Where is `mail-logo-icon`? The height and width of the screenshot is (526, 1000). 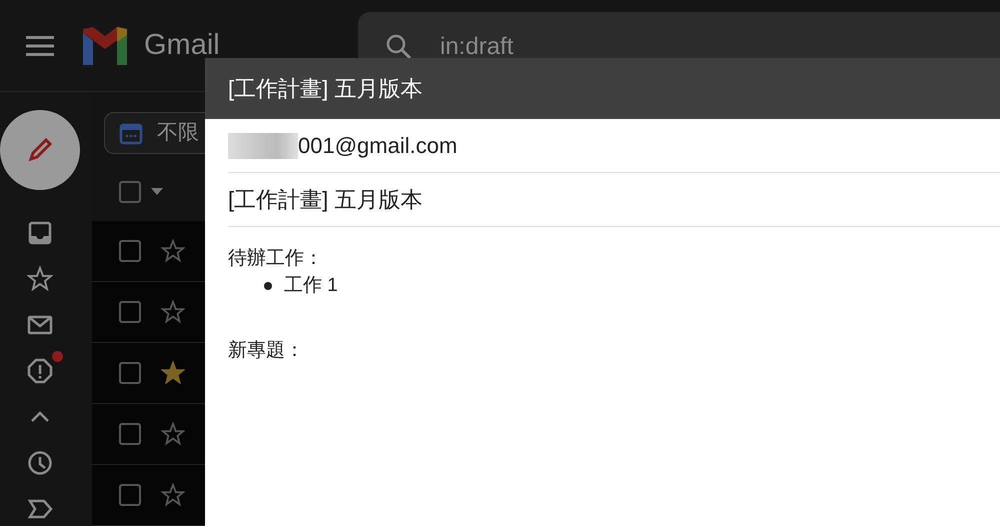
mail-logo-icon is located at coordinates (105, 45).